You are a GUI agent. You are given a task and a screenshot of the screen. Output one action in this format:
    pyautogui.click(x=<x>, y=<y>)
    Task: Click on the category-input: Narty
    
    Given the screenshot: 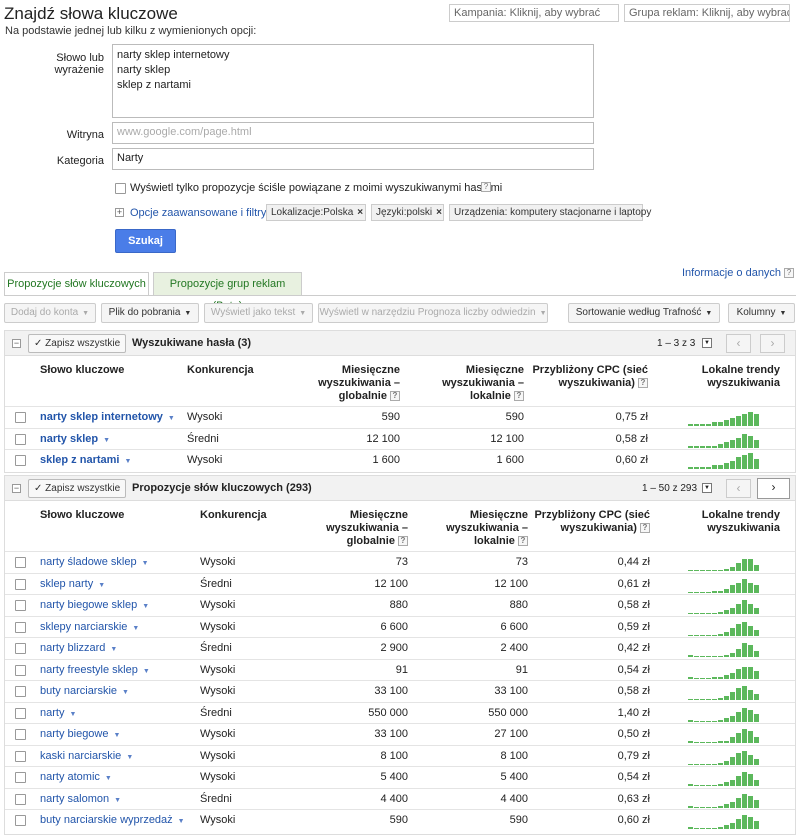 What is the action you would take?
    pyautogui.click(x=353, y=159)
    